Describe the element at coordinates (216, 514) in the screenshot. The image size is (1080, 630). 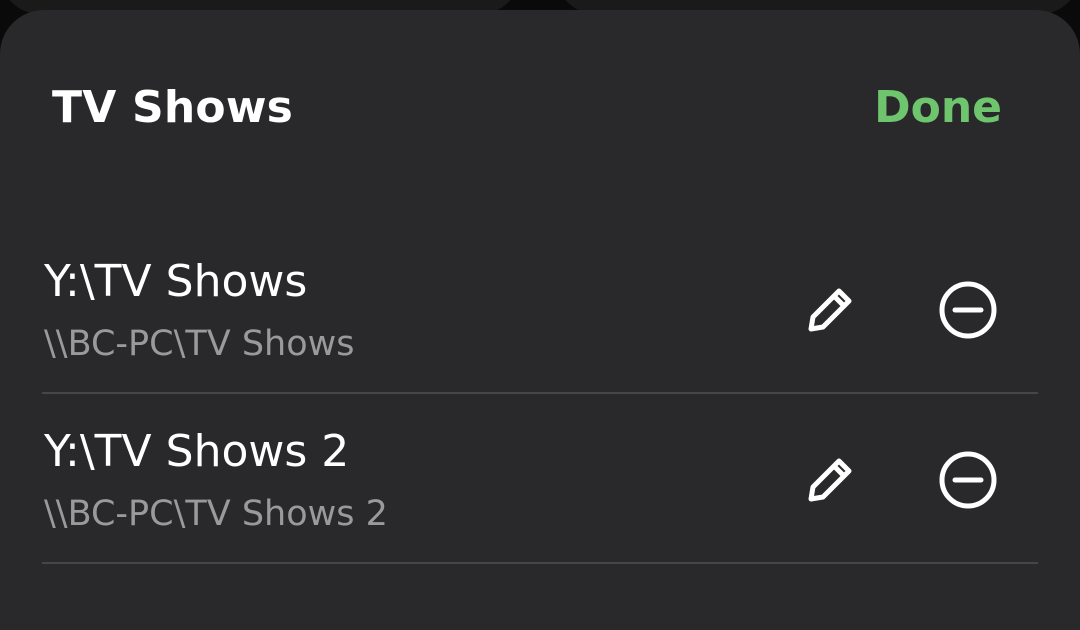
I see `share-path: \\BC-PC\TV Shows 2` at that location.